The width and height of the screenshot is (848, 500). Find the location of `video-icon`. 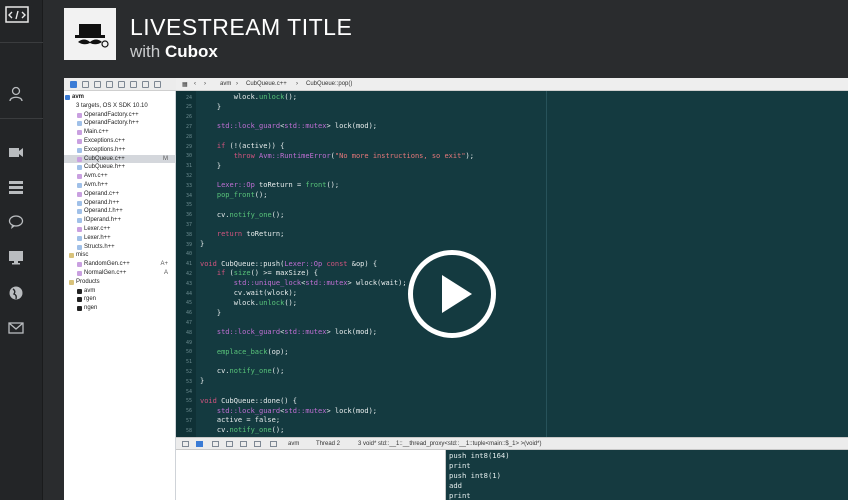

video-icon is located at coordinates (16, 152).